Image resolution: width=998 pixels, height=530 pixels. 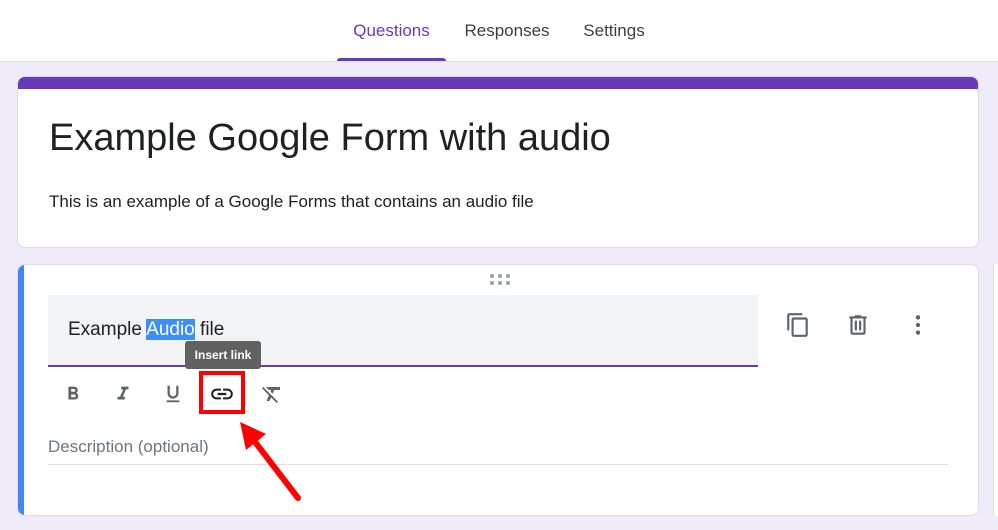 What do you see at coordinates (270, 461) in the screenshot?
I see `annotation-arrow-icon` at bounding box center [270, 461].